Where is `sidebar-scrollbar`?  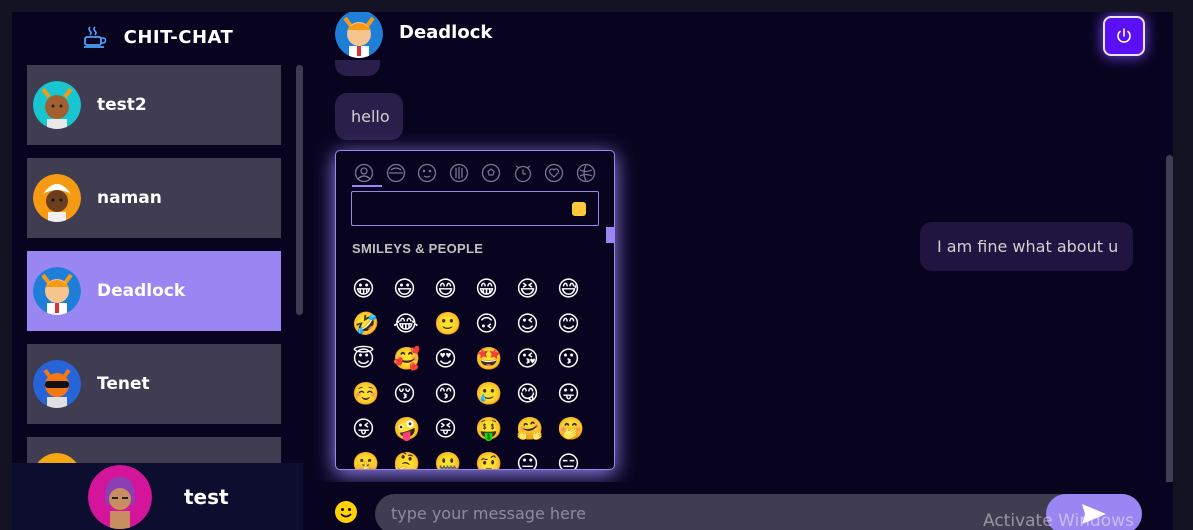
sidebar-scrollbar is located at coordinates (299, 190).